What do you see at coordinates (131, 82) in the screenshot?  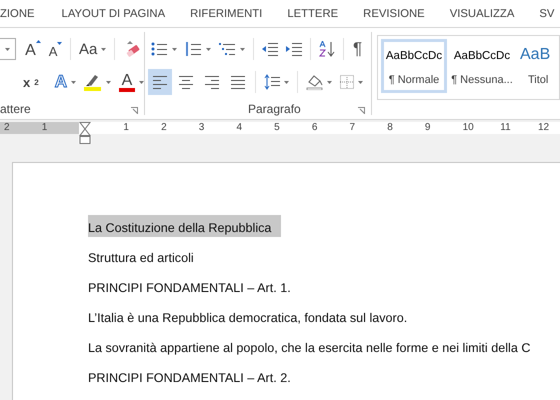 I see `font-color-button: A` at bounding box center [131, 82].